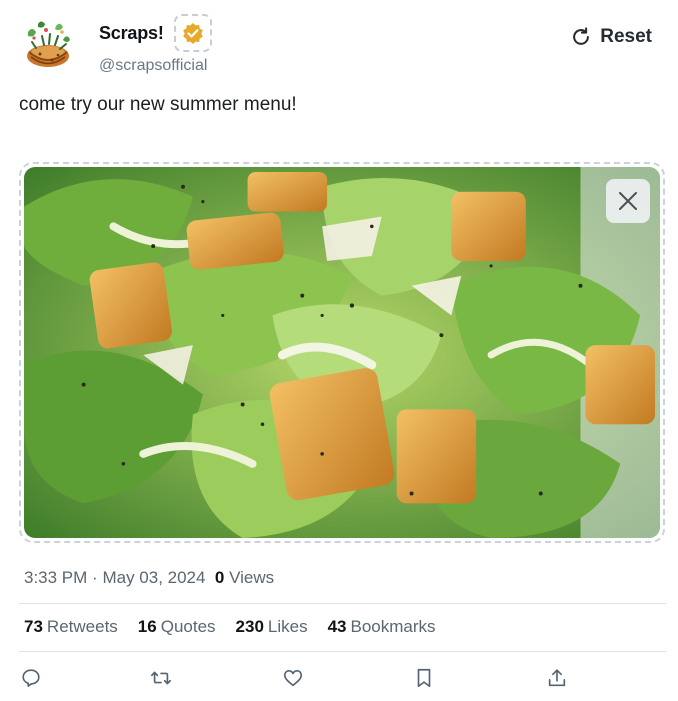 This screenshot has height=701, width=678. Describe the element at coordinates (581, 36) in the screenshot. I see `refresh-icon` at that location.